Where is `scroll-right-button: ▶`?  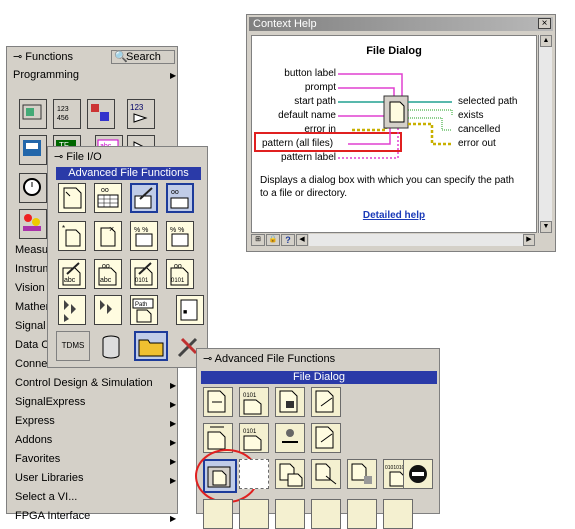
scroll-right-button: ▶ is located at coordinates (529, 240).